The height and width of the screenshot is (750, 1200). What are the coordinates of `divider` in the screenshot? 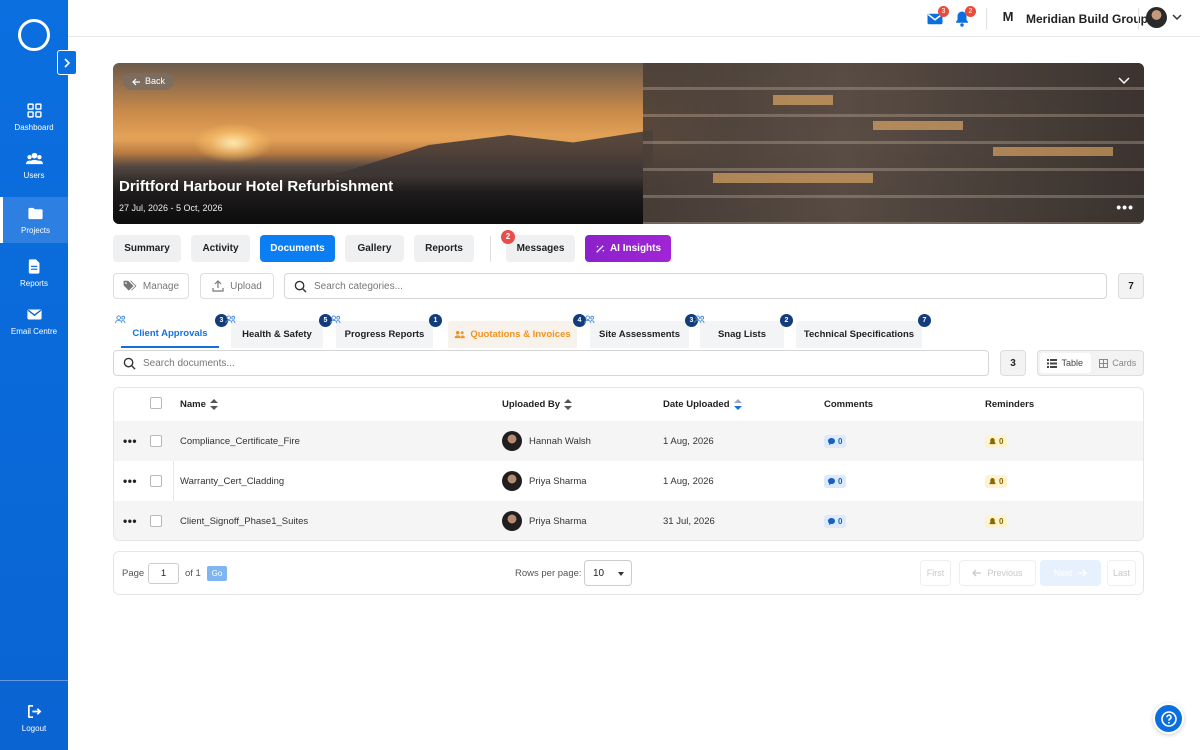 It's located at (490, 249).